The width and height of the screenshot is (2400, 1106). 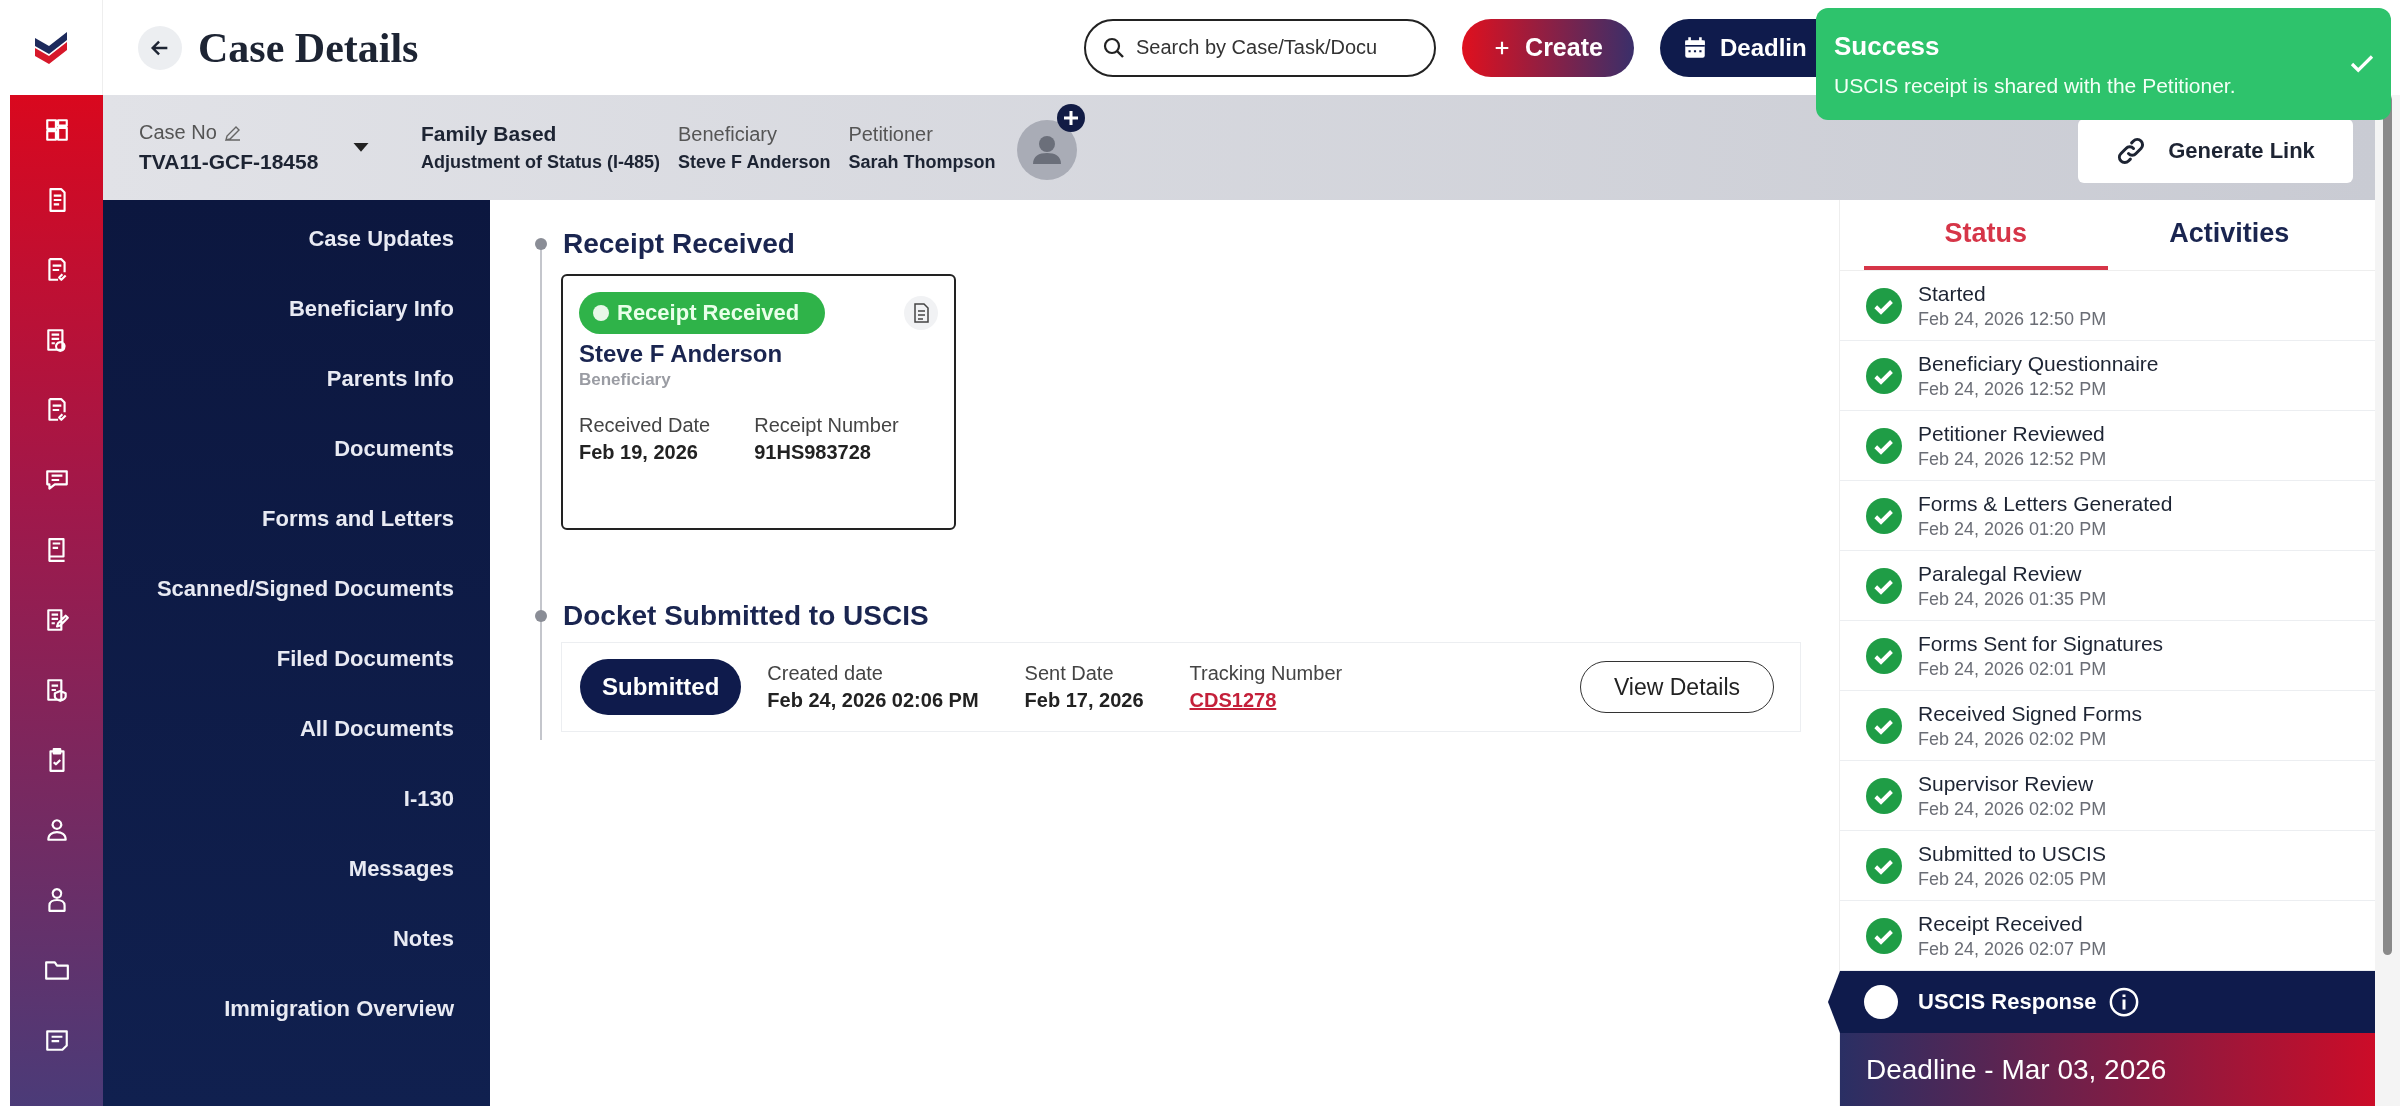 I want to click on case-number: TVA11-GCF-18458, so click(x=229, y=162).